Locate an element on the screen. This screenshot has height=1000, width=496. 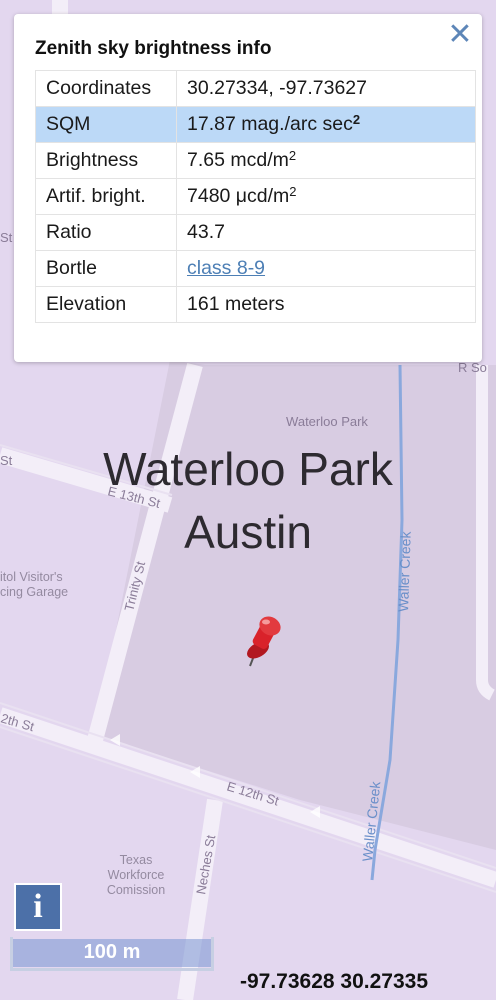
table-row: Brightness 7.65 mcd/m2 is located at coordinates (255, 160).